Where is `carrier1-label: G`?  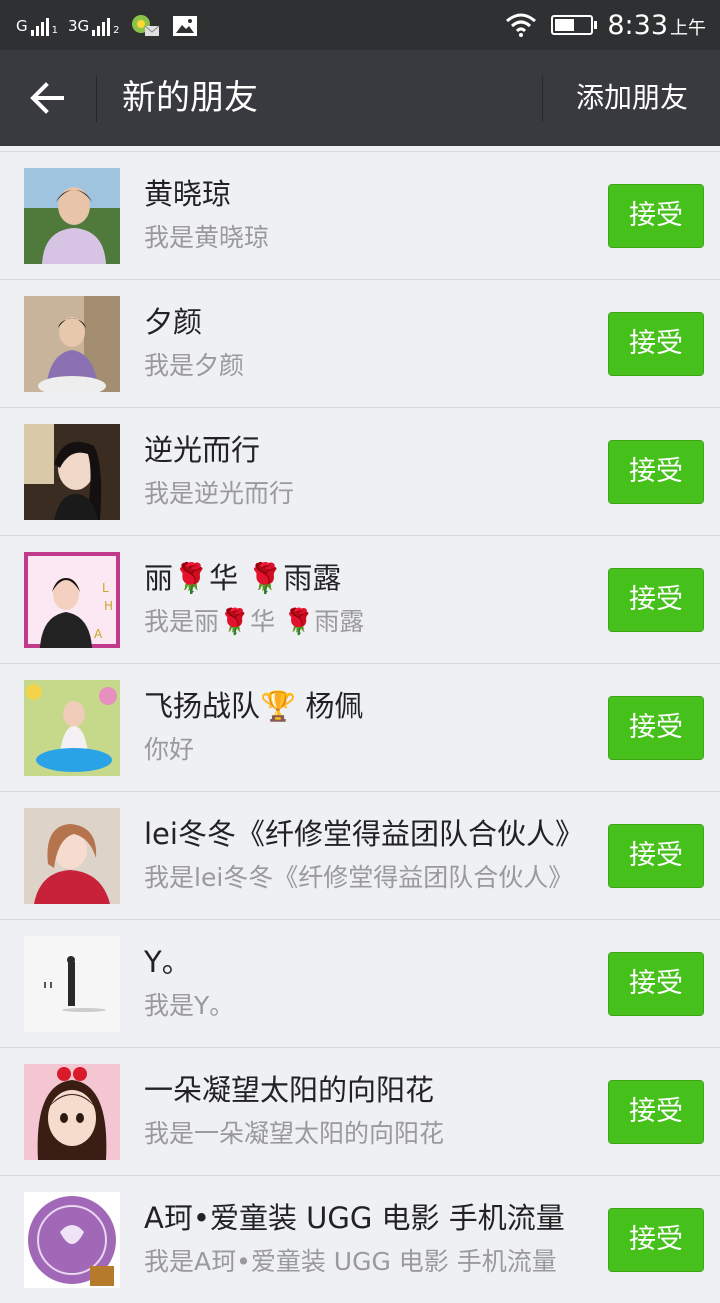 carrier1-label: G is located at coordinates (22, 26).